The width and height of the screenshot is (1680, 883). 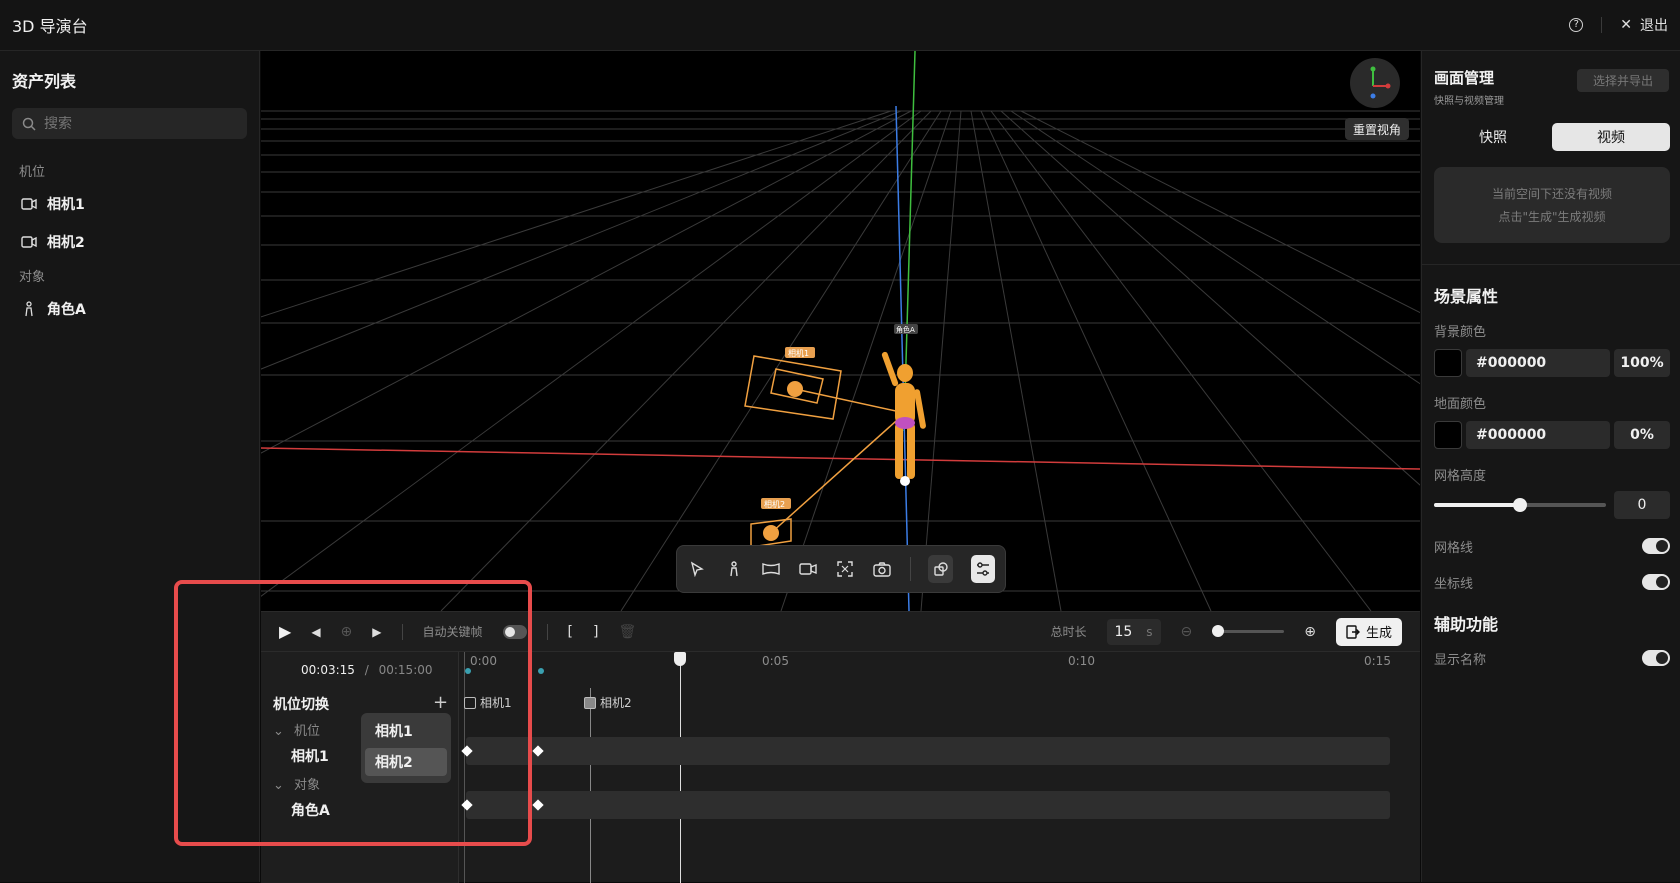 What do you see at coordinates (1642, 435) in the screenshot?
I see `ground-opacity-input: 0%` at bounding box center [1642, 435].